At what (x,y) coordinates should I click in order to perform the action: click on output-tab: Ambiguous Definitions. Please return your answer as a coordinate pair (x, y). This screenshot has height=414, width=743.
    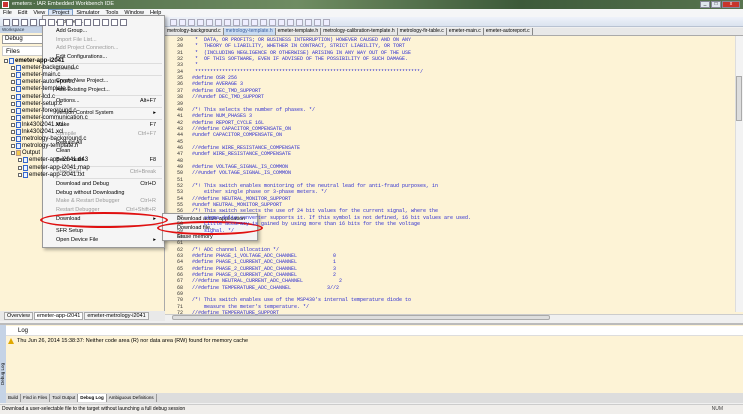
    Looking at the image, I should click on (132, 398).